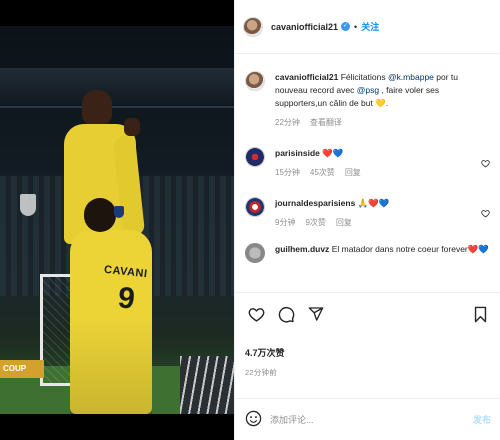 The image size is (500, 440). Describe the element at coordinates (253, 419) in the screenshot. I see `emoji-icon` at that location.